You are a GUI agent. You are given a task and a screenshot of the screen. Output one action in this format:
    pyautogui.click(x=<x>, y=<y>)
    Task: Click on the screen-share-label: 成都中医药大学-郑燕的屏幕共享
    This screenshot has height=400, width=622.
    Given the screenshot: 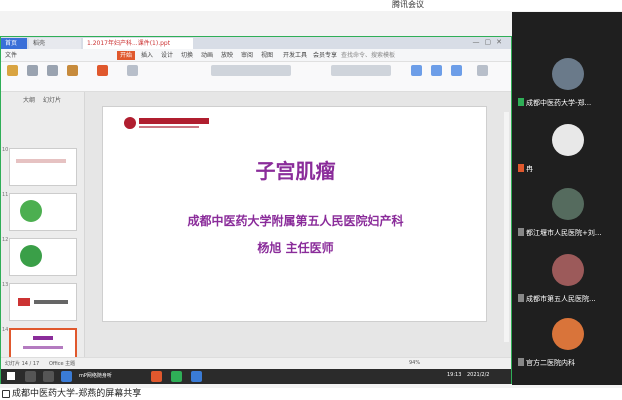 What is the action you would take?
    pyautogui.click(x=77, y=394)
    